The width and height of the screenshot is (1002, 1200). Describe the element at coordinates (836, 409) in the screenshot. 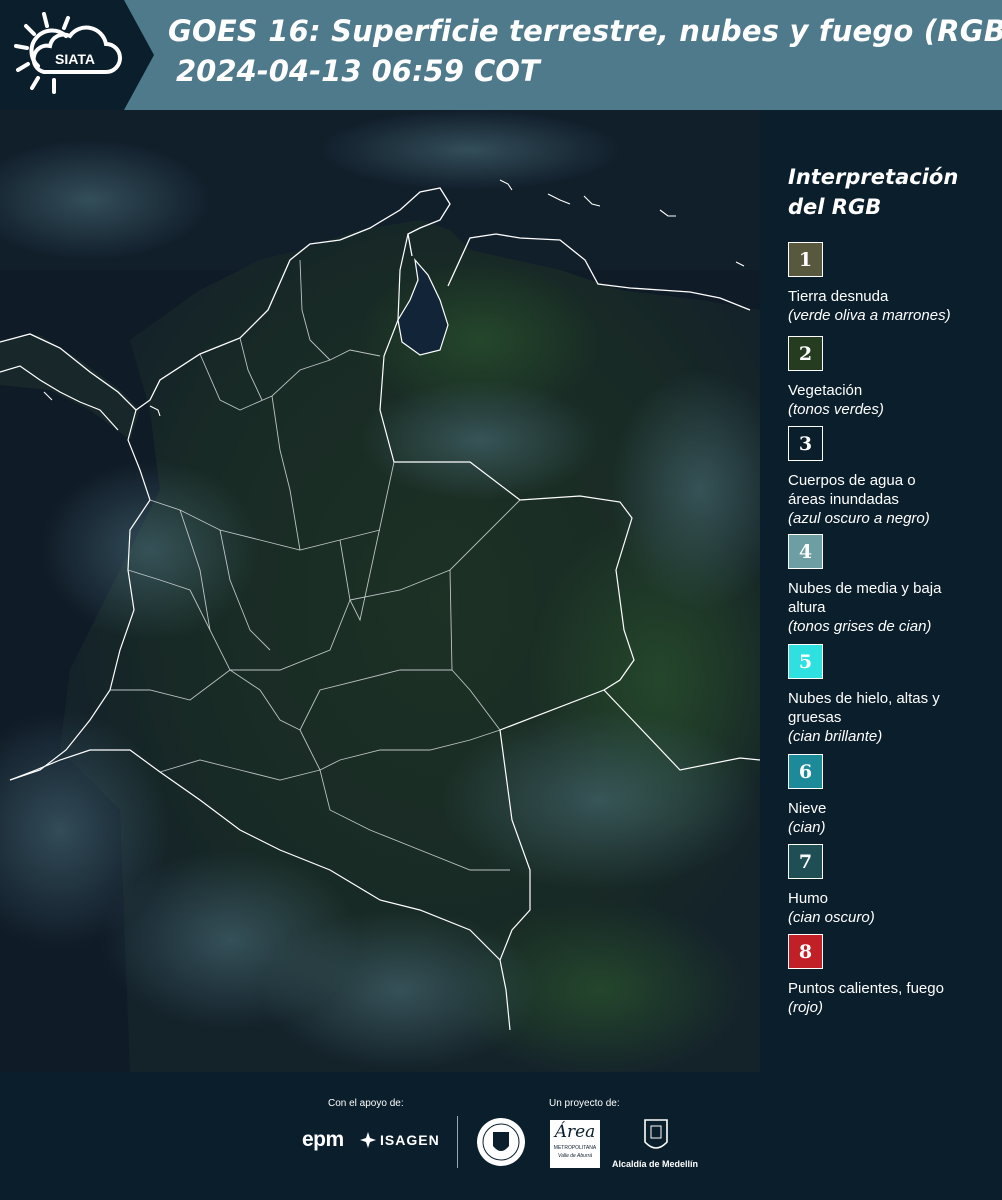

I see `legend-item-note: (tonos verdes)` at that location.